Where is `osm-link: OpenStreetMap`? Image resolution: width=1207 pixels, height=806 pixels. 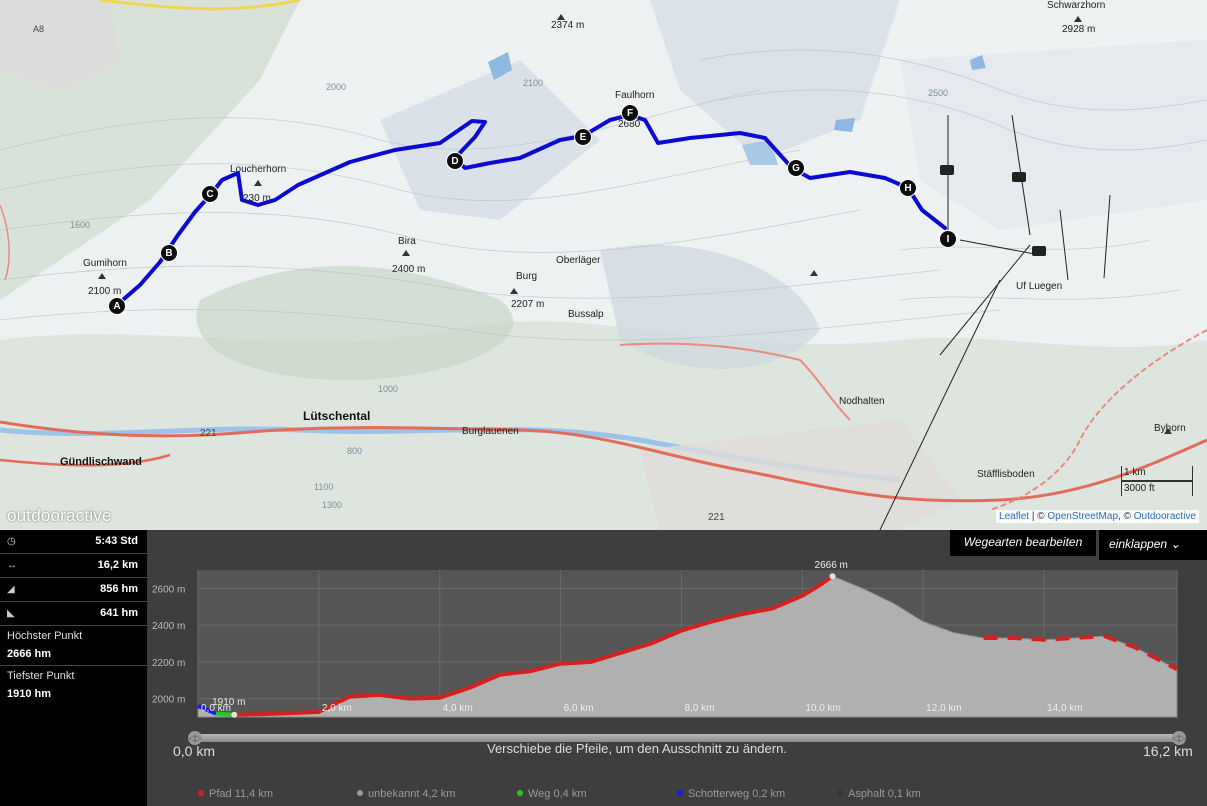
osm-link: OpenStreetMap is located at coordinates (1082, 516).